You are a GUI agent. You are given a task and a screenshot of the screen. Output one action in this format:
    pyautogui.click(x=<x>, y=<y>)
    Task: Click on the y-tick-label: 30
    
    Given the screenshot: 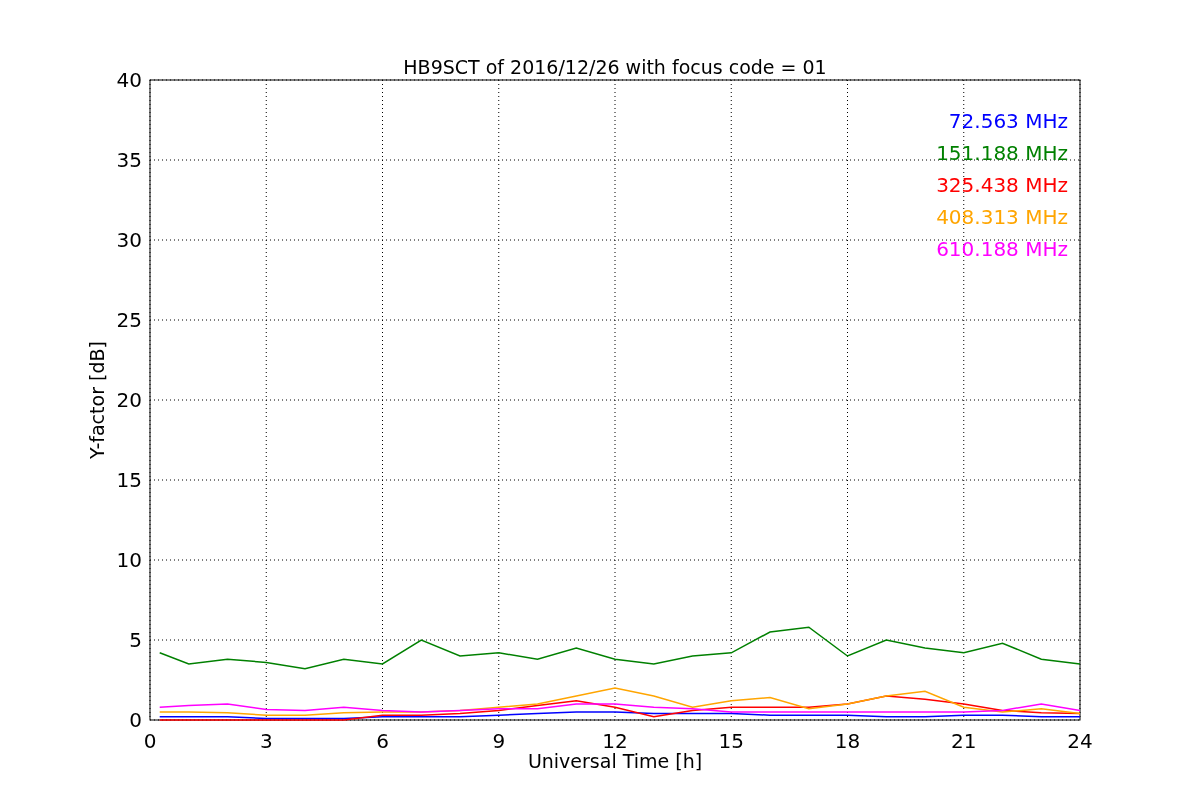 What is the action you would take?
    pyautogui.click(x=129, y=240)
    